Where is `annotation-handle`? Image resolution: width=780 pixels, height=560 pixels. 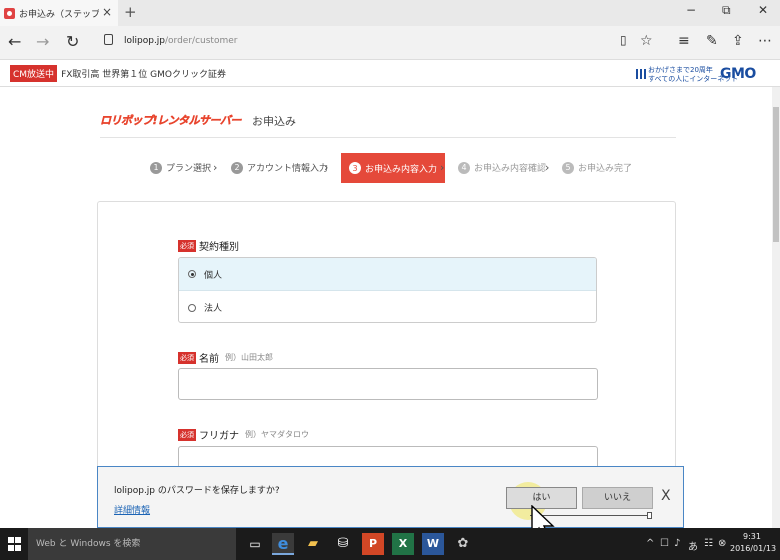 annotation-handle is located at coordinates (649, 515).